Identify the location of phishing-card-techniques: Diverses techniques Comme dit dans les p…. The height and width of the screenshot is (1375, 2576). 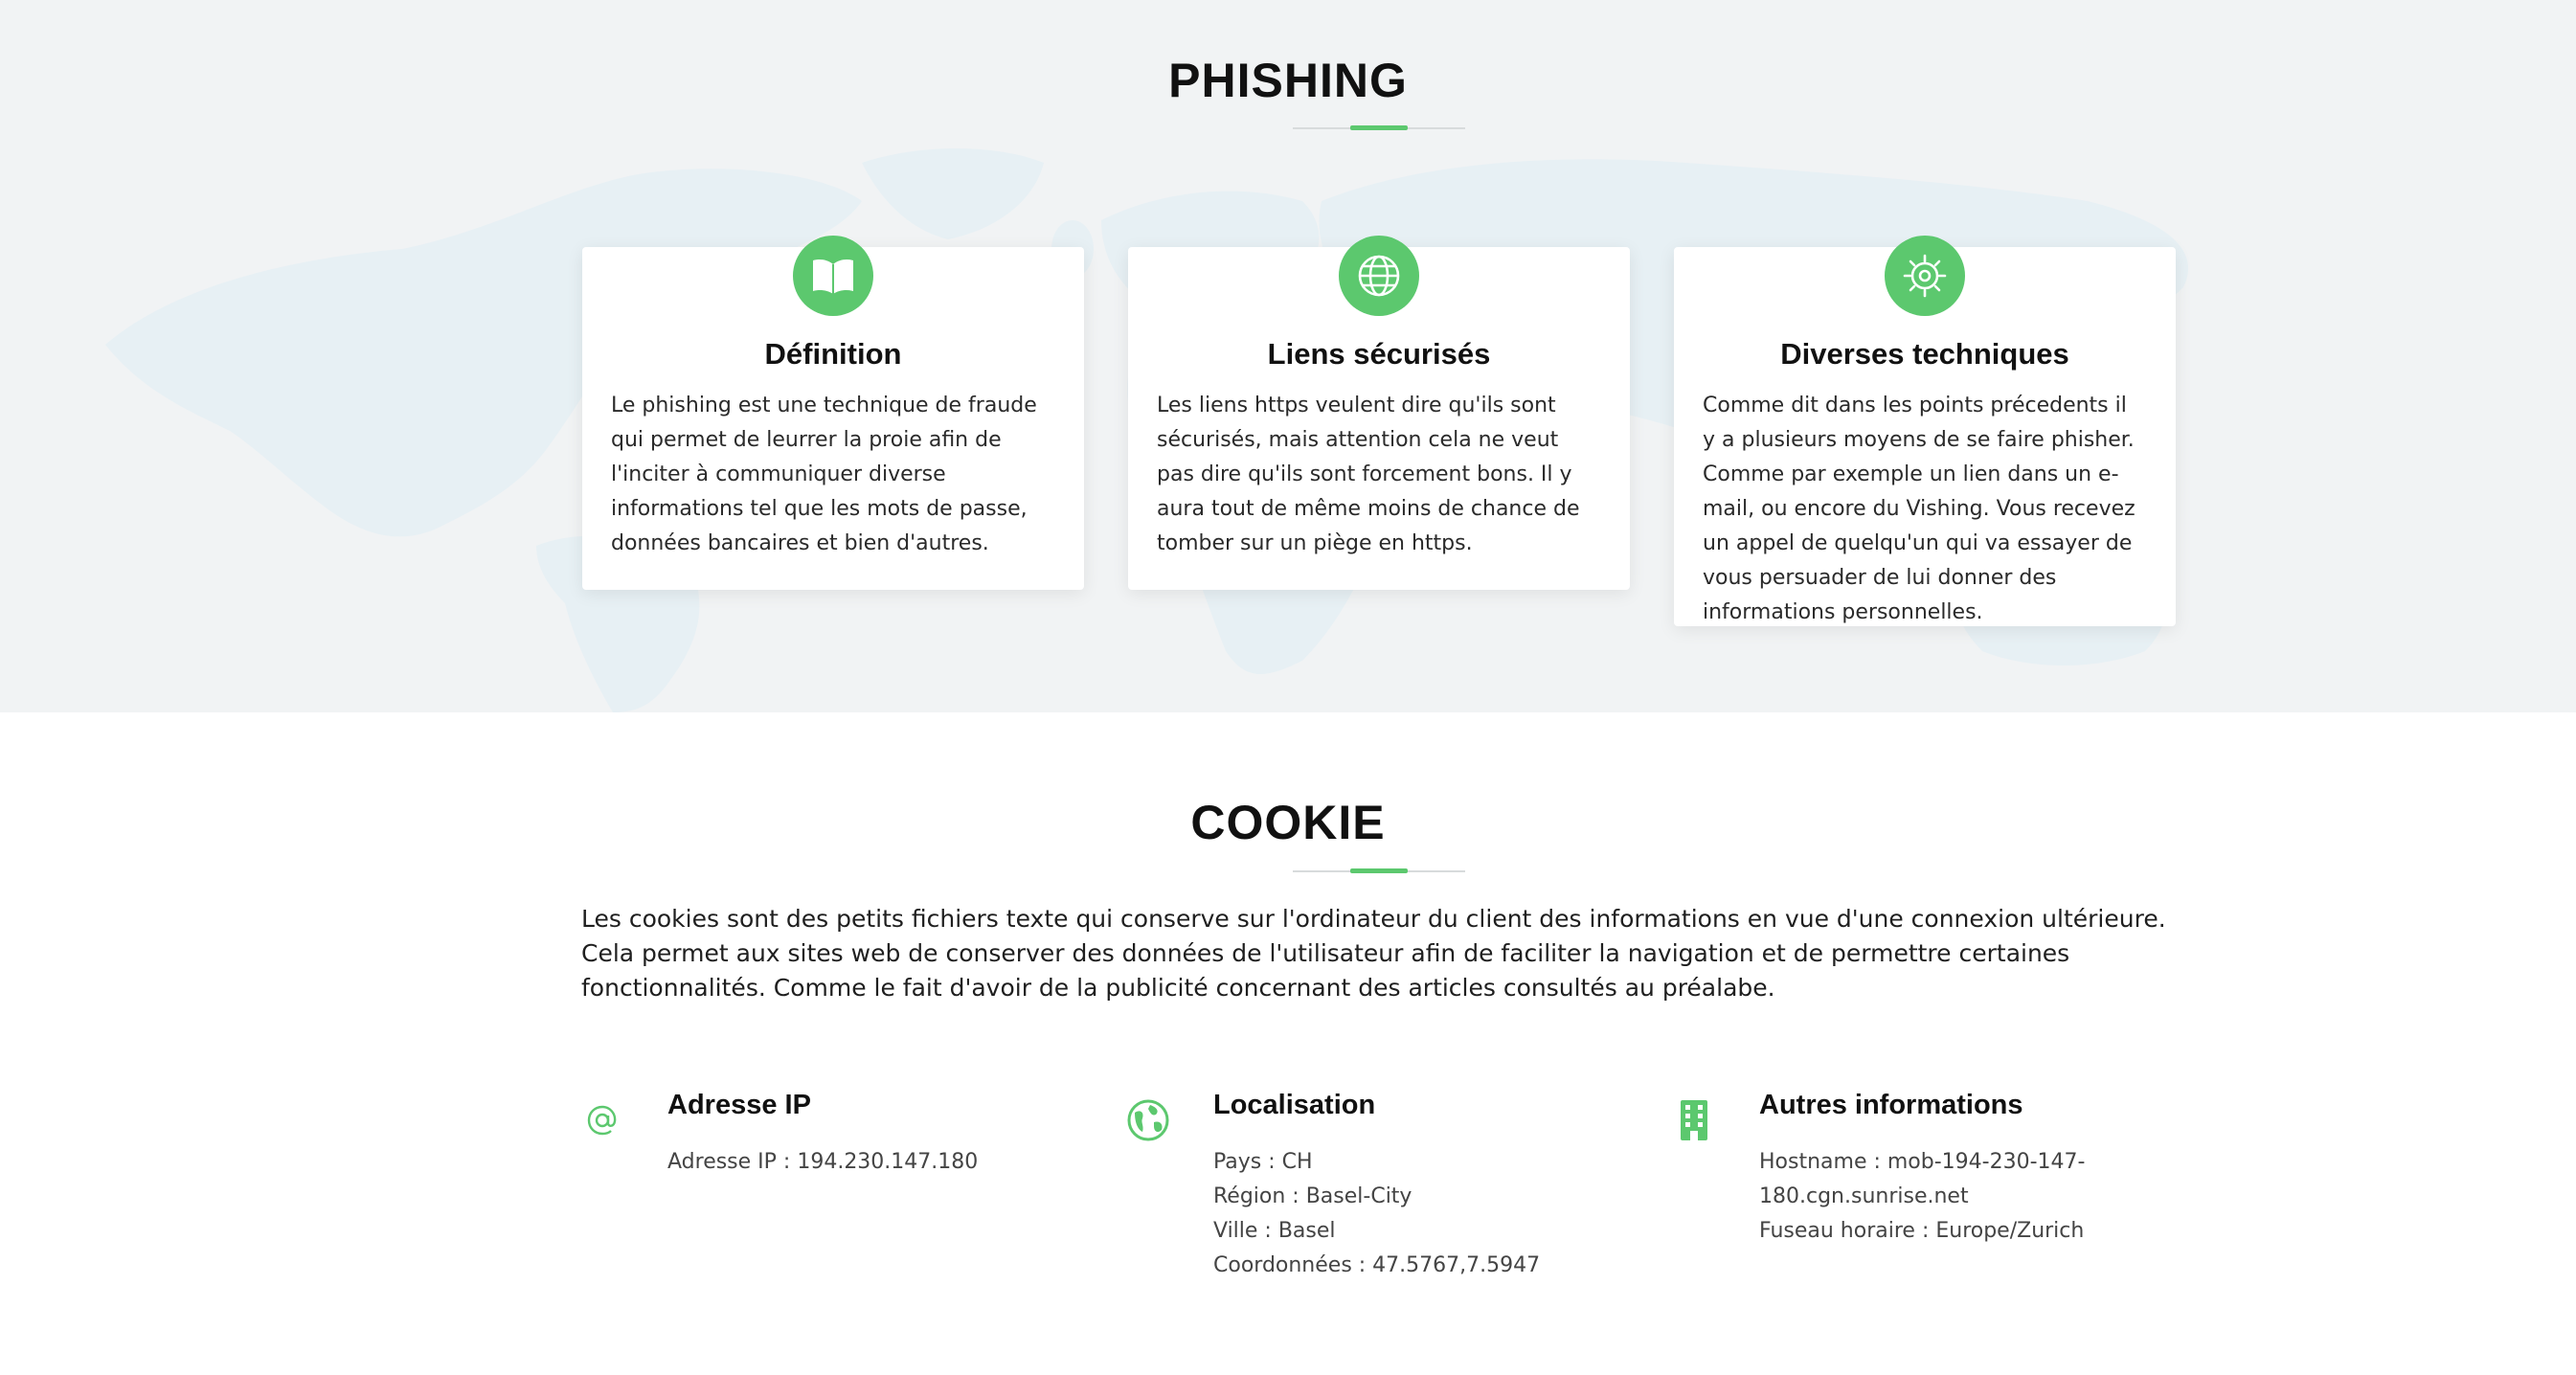
(1925, 431).